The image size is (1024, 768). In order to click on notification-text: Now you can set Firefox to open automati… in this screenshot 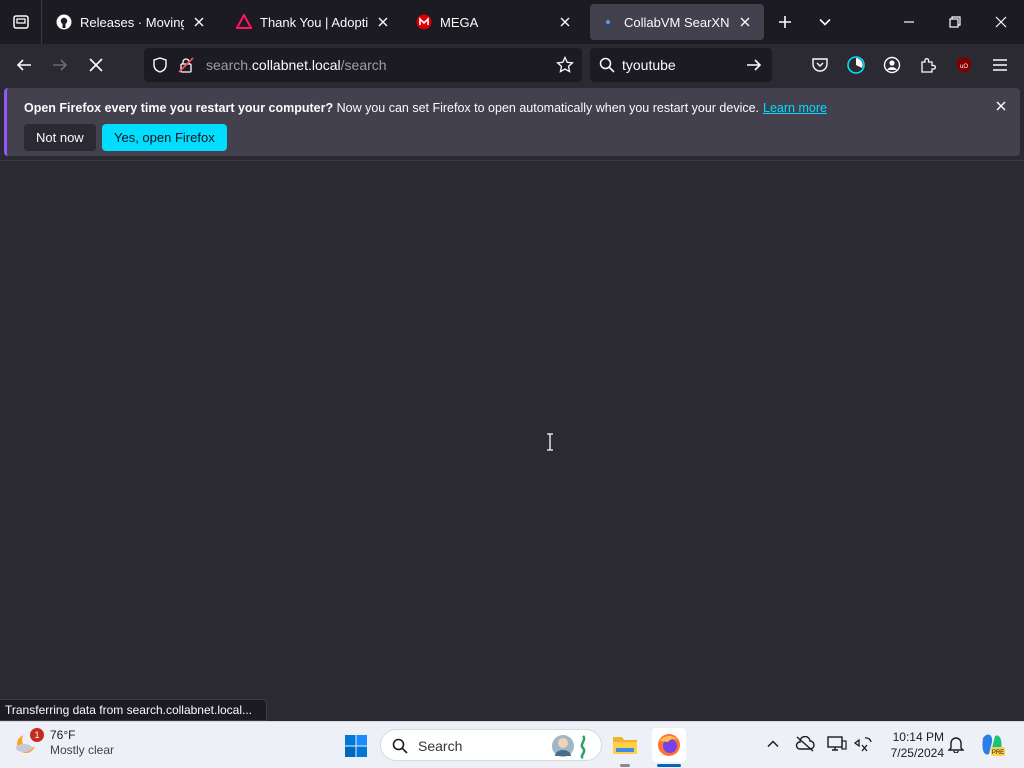, I will do `click(546, 108)`.